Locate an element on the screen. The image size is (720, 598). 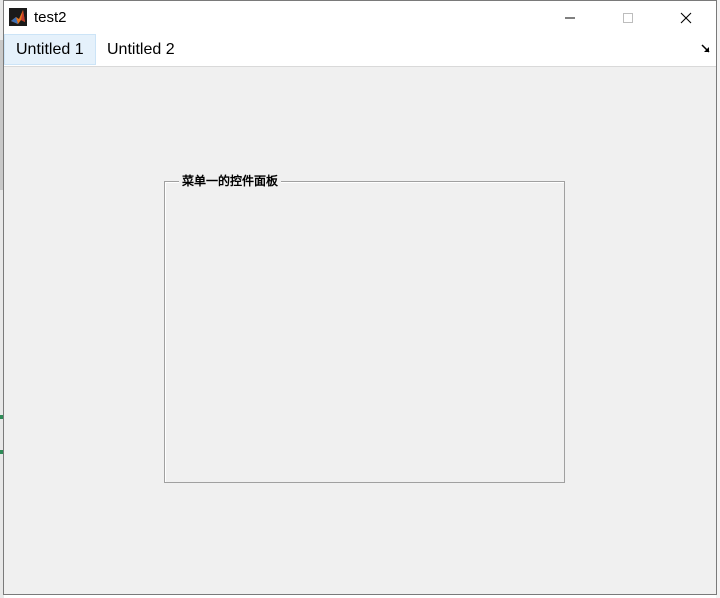
close-button is located at coordinates (686, 17).